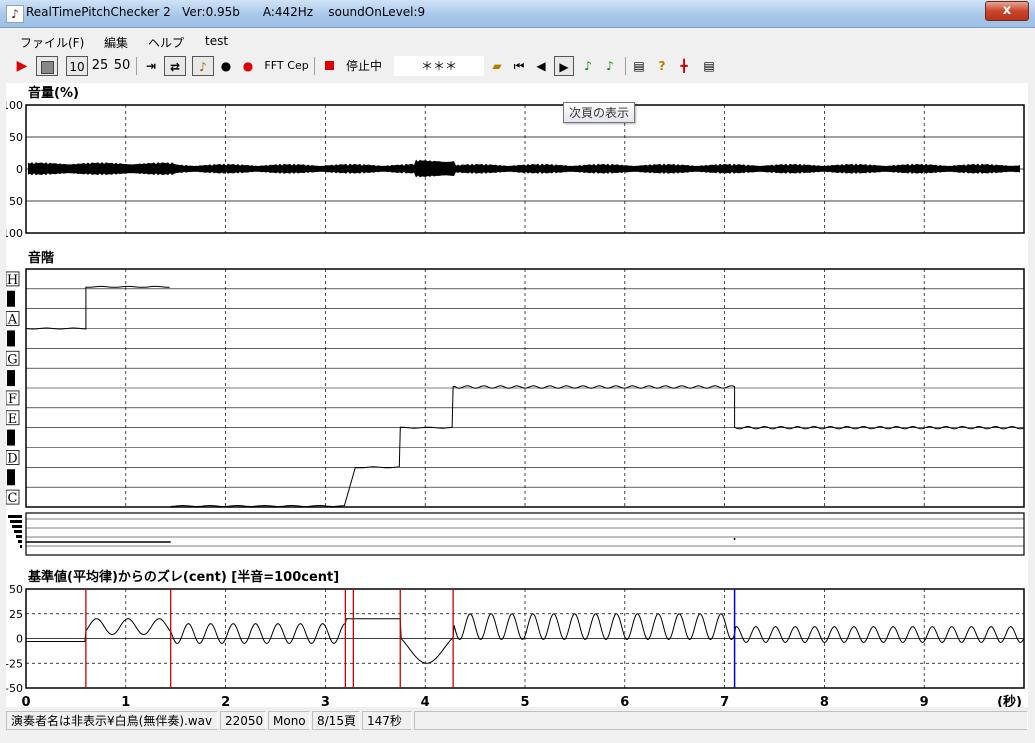 The width and height of the screenshot is (1035, 743). Describe the element at coordinates (721, 720) in the screenshot. I see `status-empty` at that location.